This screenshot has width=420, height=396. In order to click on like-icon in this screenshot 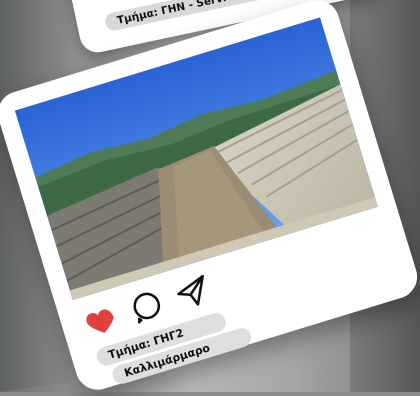, I will do `click(101, 320)`.